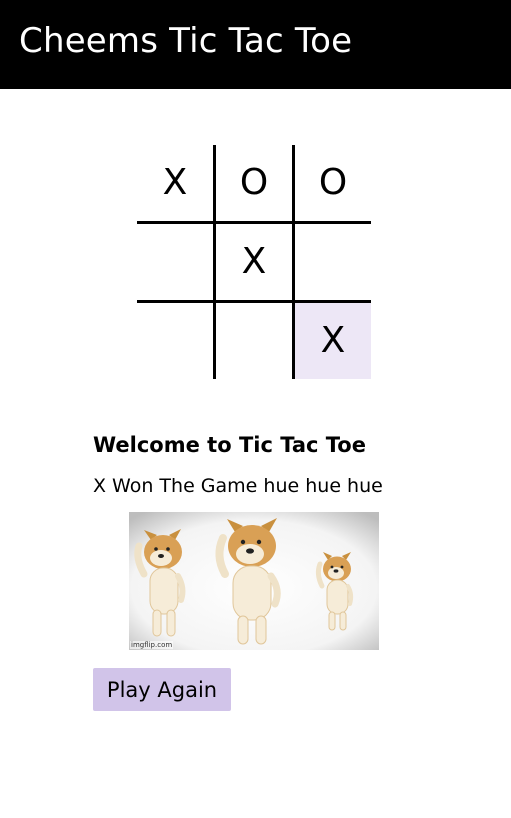 The width and height of the screenshot is (511, 818). I want to click on board-cell-8: X, so click(333, 341).